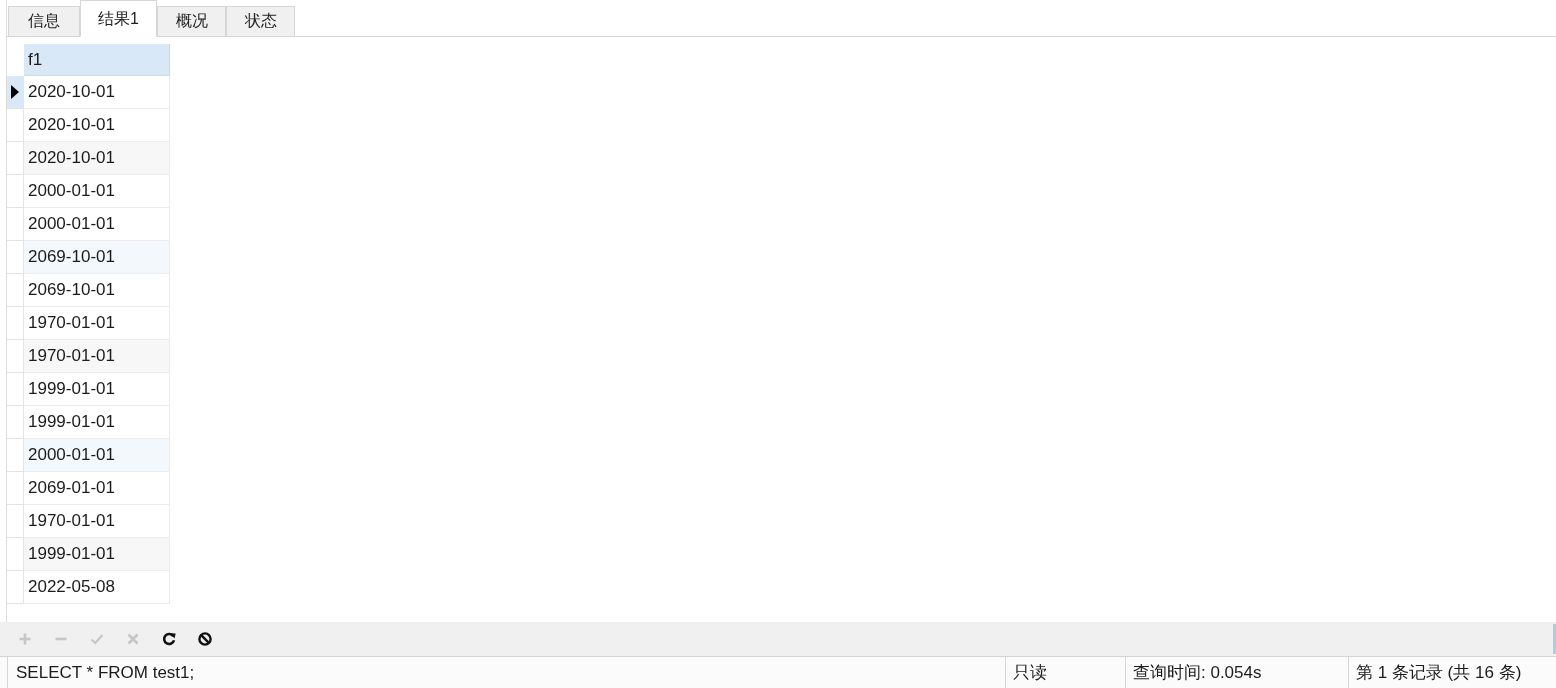 The width and height of the screenshot is (1556, 688). What do you see at coordinates (205, 639) in the screenshot?
I see `prohibited-icon` at bounding box center [205, 639].